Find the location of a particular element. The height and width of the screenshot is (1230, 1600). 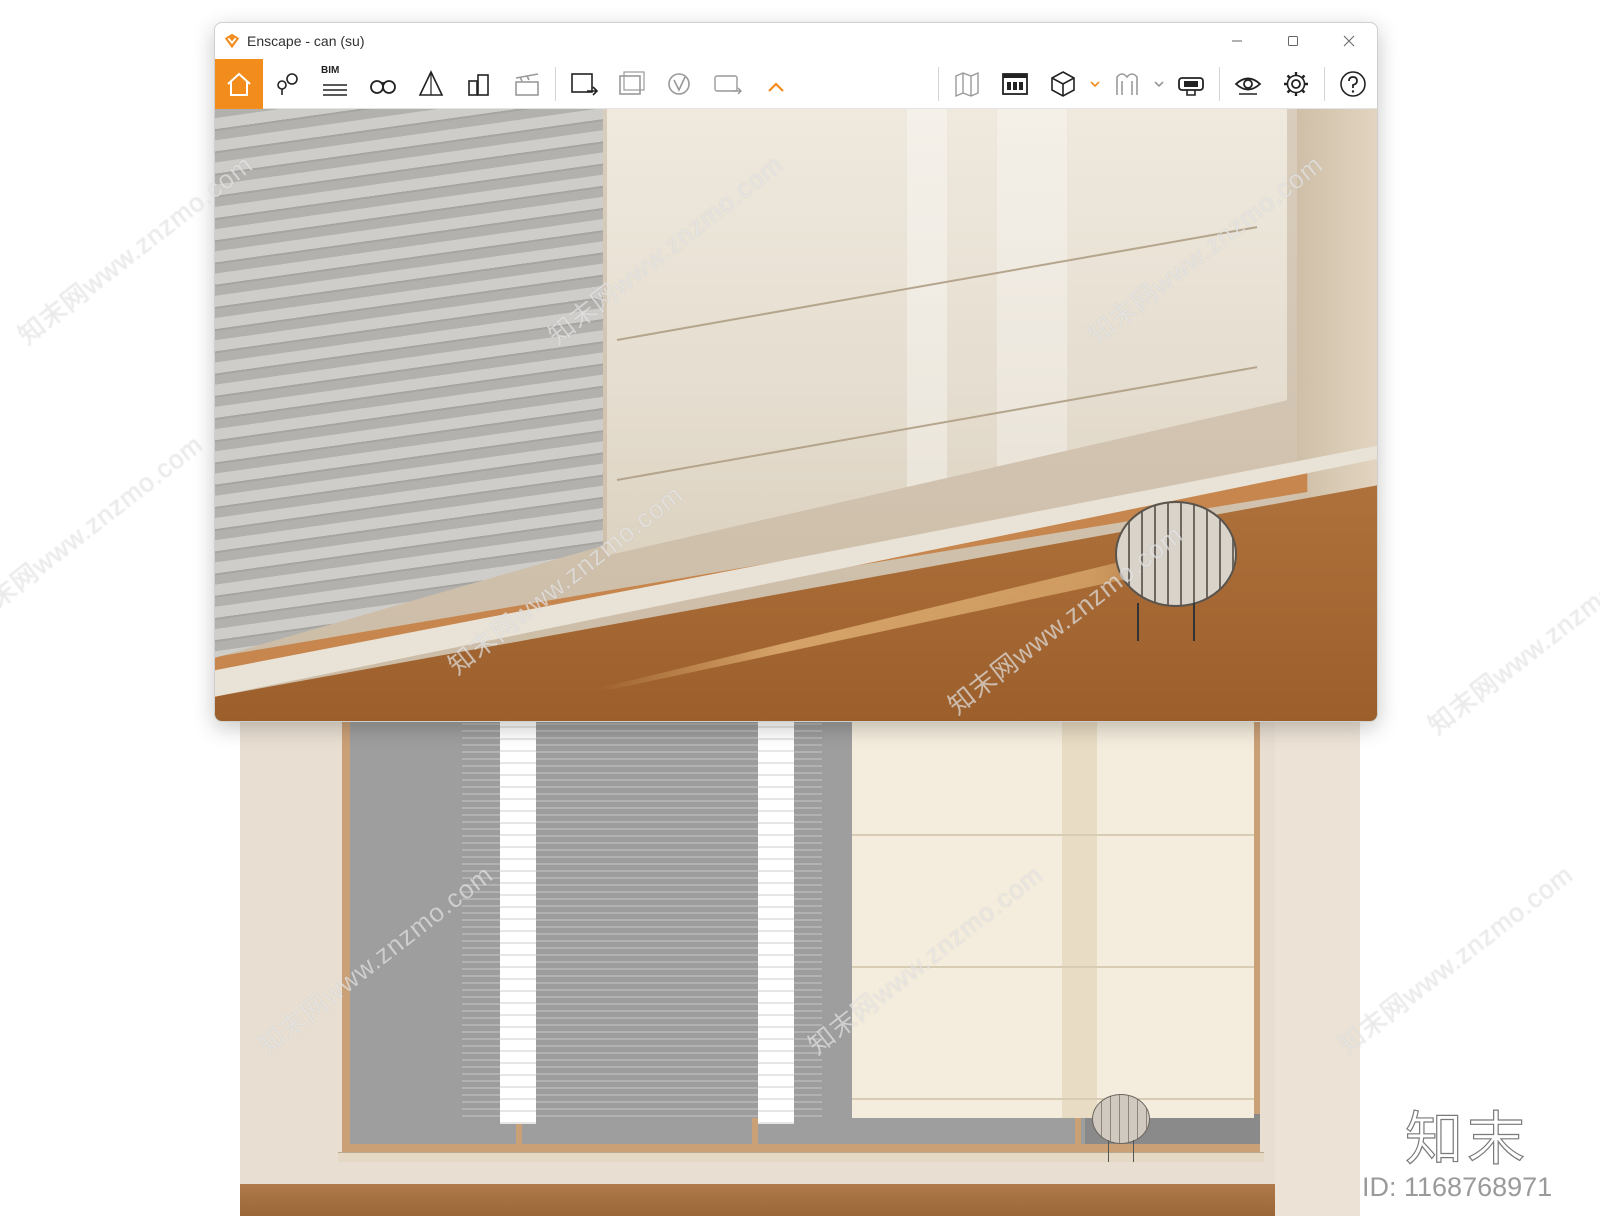

minimize-icon is located at coordinates (1237, 41).